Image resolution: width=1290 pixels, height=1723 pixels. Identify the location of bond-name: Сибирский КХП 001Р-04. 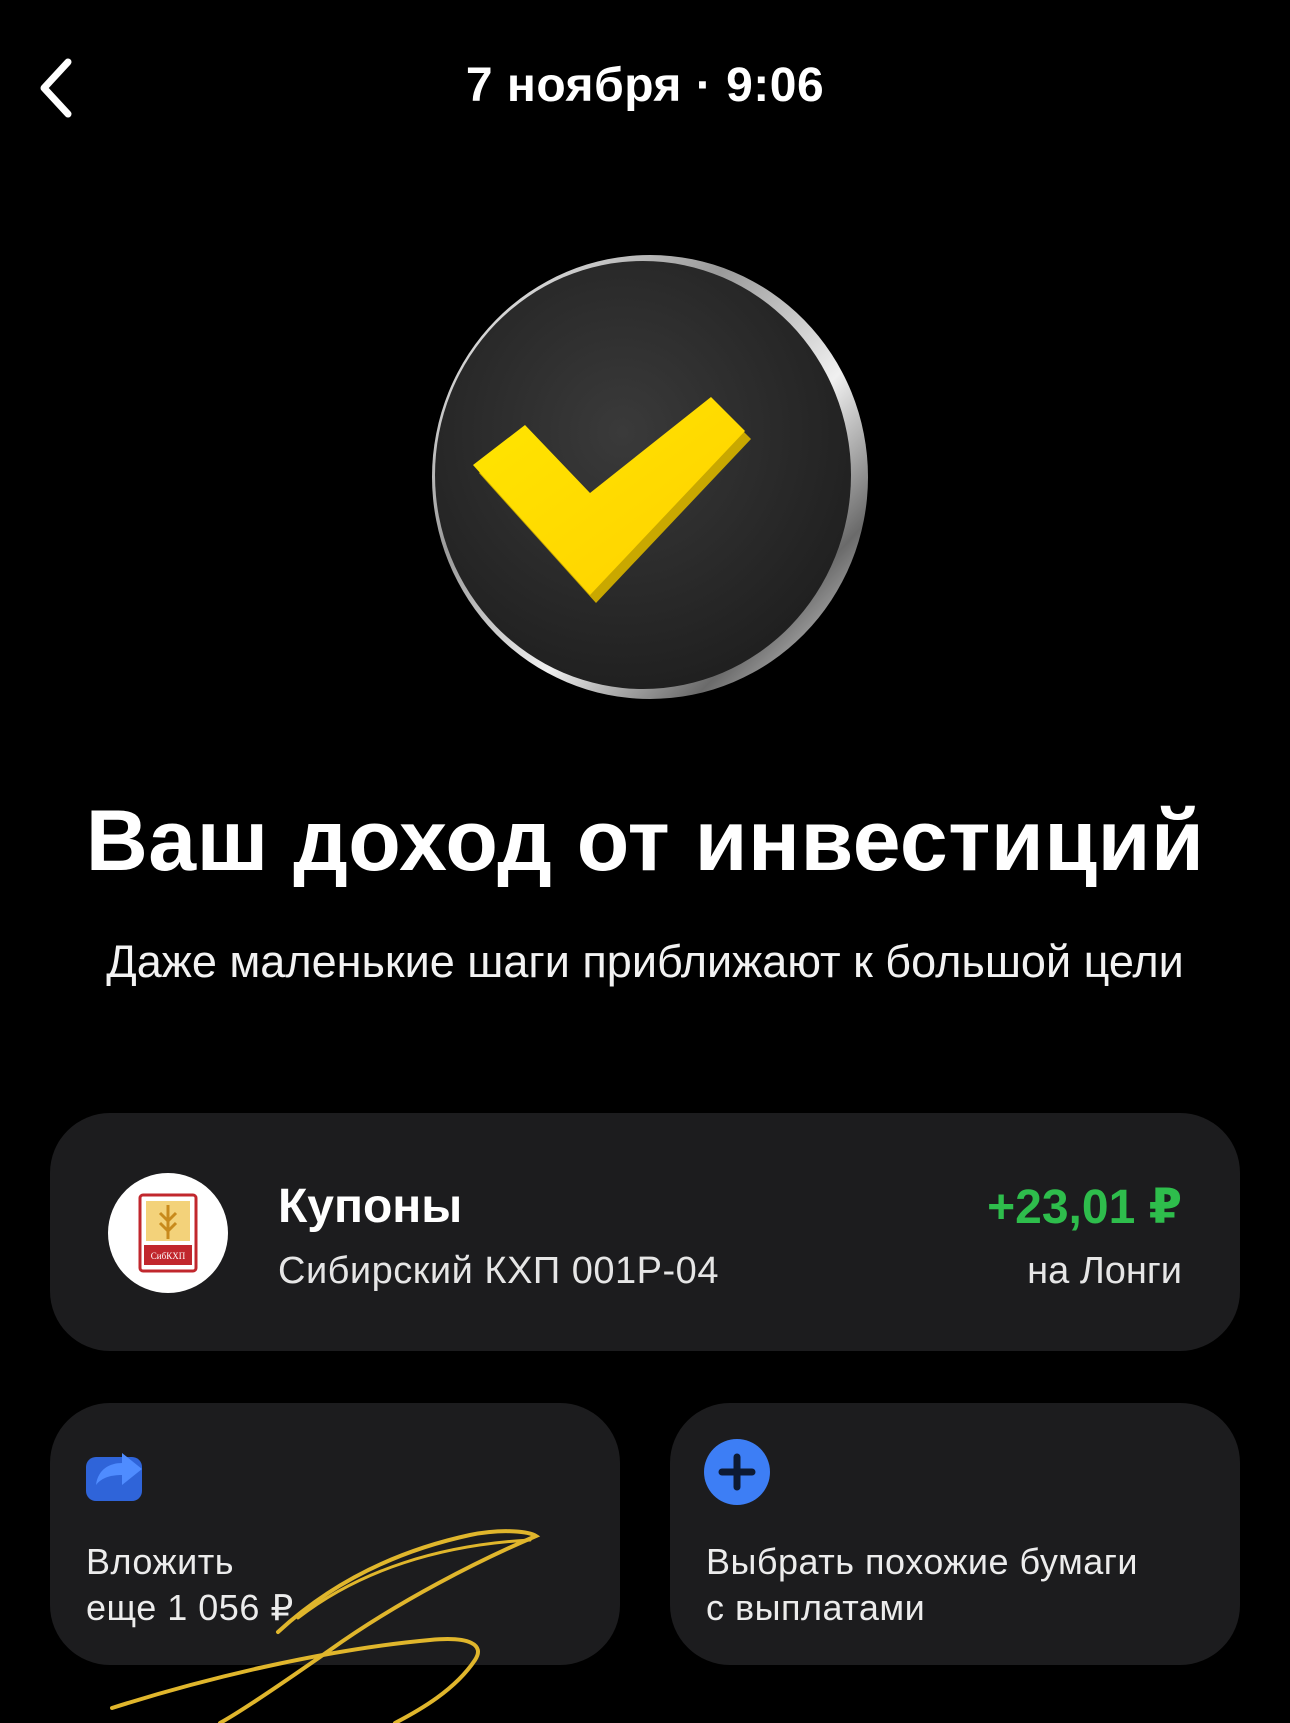
(498, 1271).